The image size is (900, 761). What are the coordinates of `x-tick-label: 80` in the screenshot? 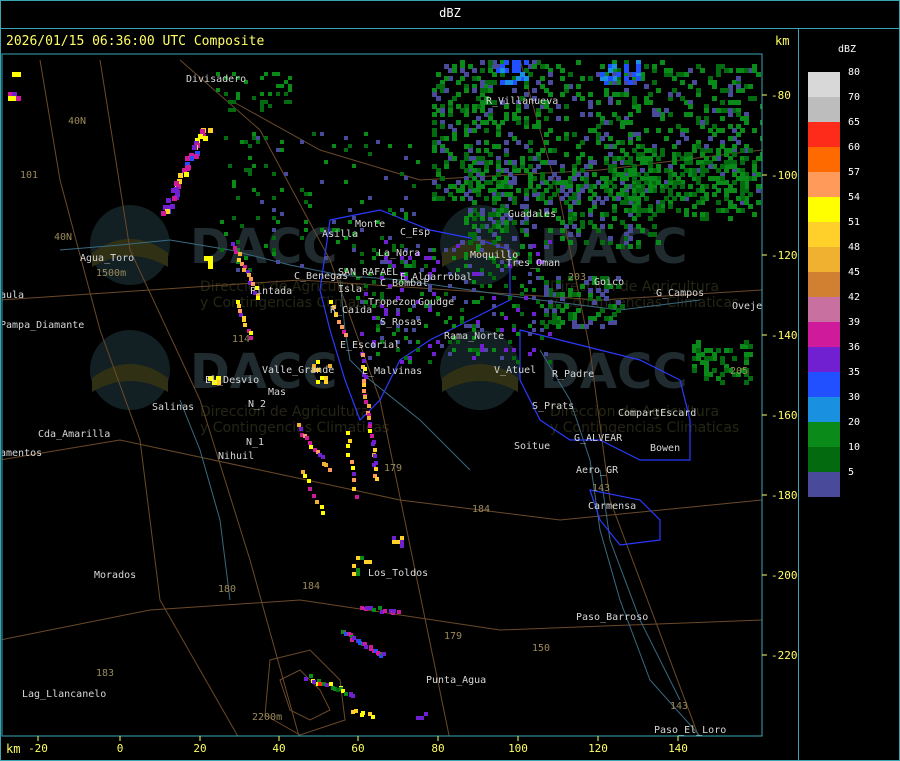 It's located at (437, 748).